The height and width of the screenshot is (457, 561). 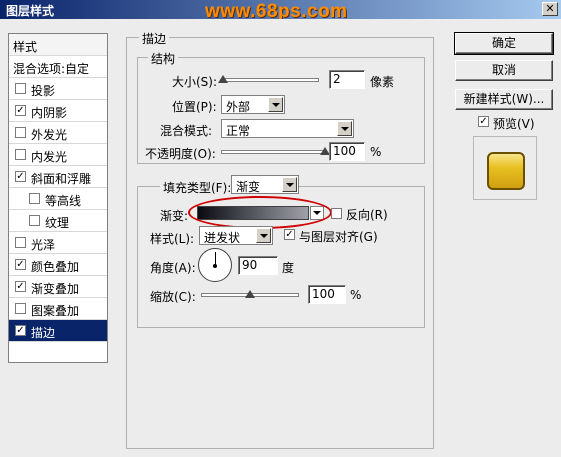 I want to click on title-bar: 图层样式 www.68ps.com ✕, so click(x=280, y=11).